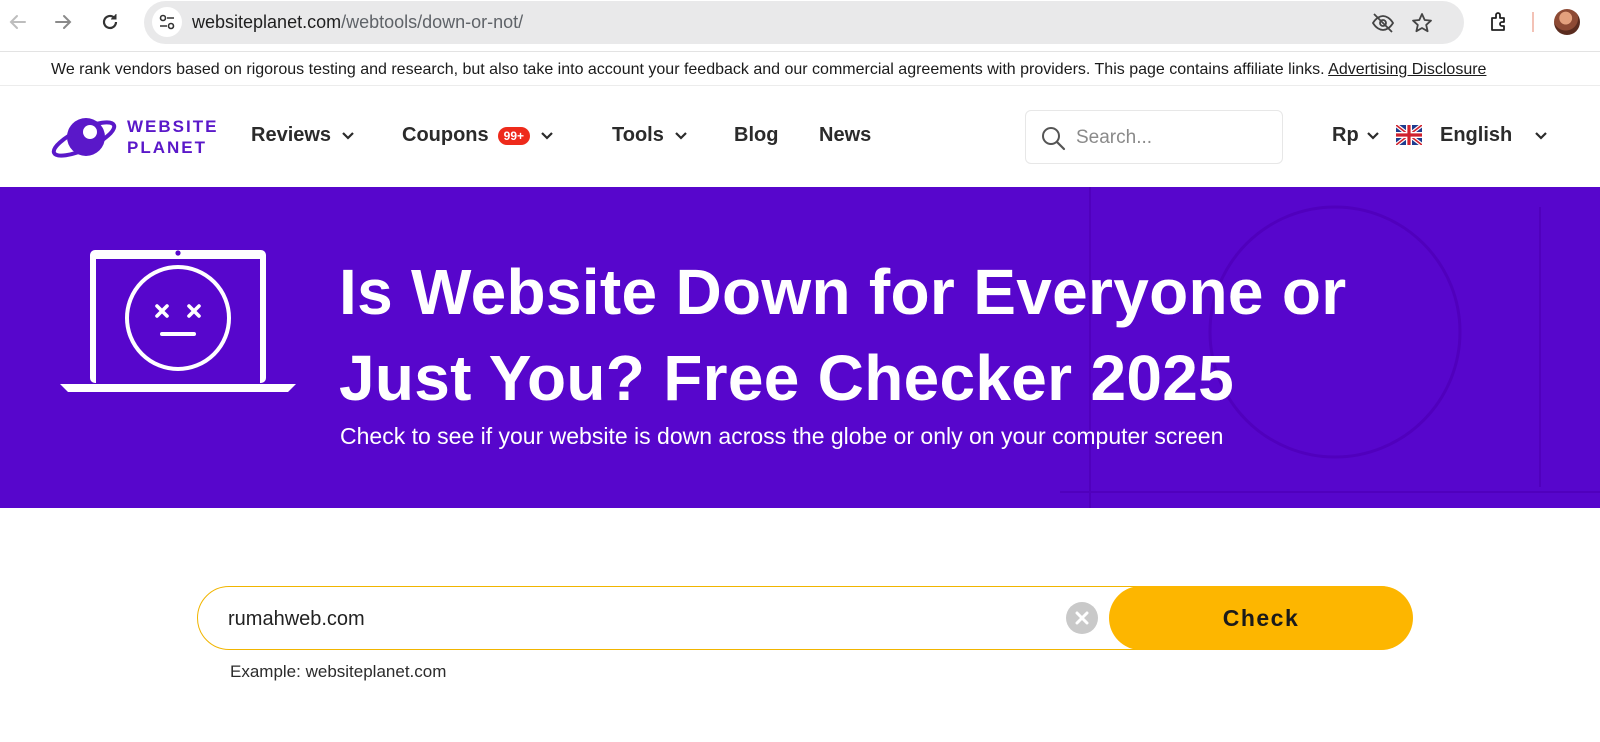  I want to click on broken-laptop-icon, so click(178, 321).